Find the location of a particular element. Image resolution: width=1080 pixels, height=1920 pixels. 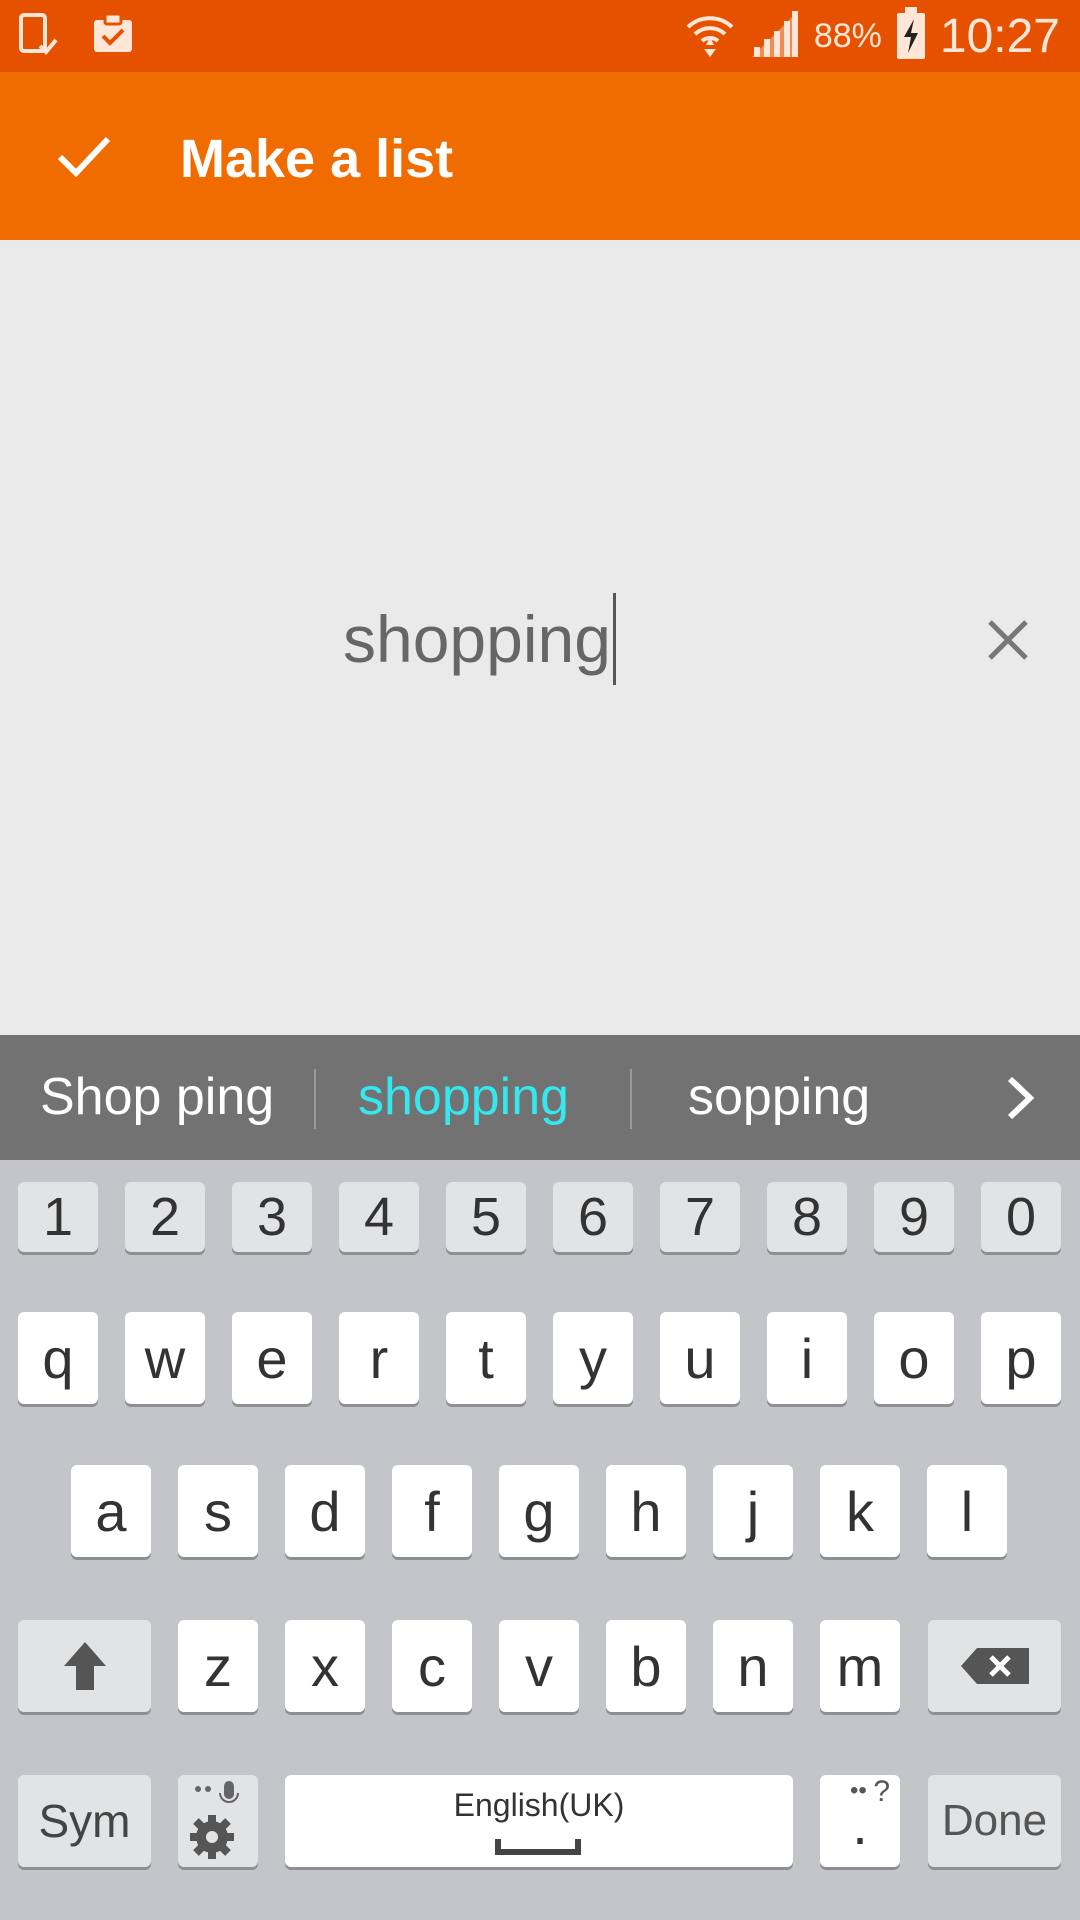

space-bar-icon is located at coordinates (538, 1847).